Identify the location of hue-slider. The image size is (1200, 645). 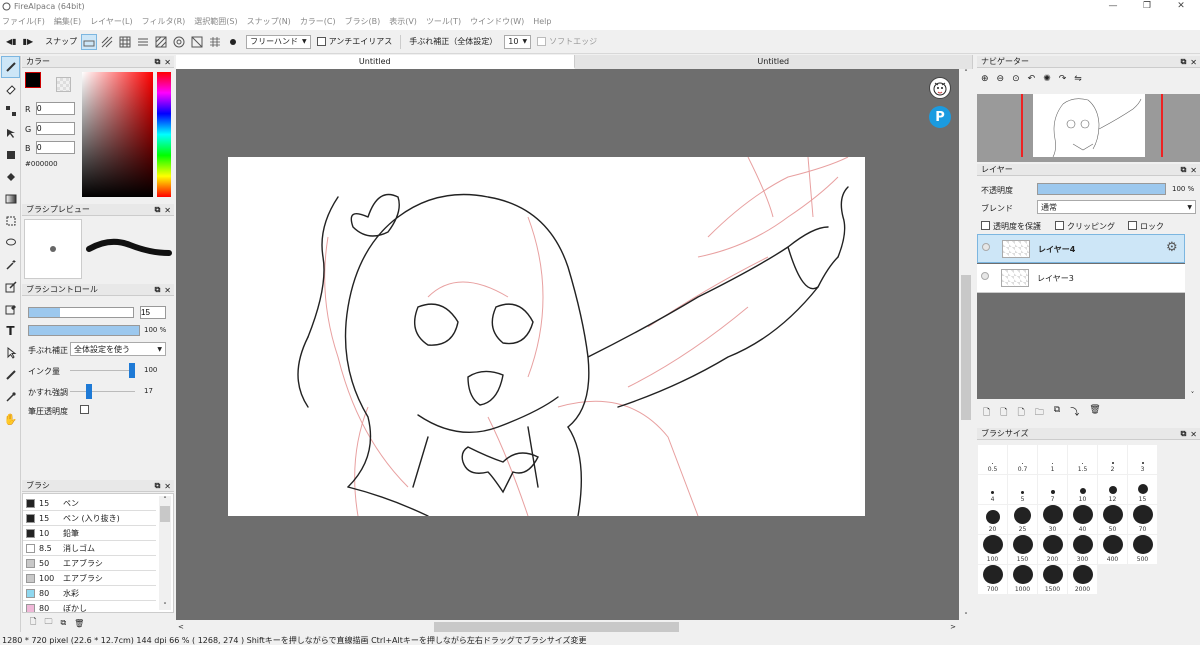
(164, 134).